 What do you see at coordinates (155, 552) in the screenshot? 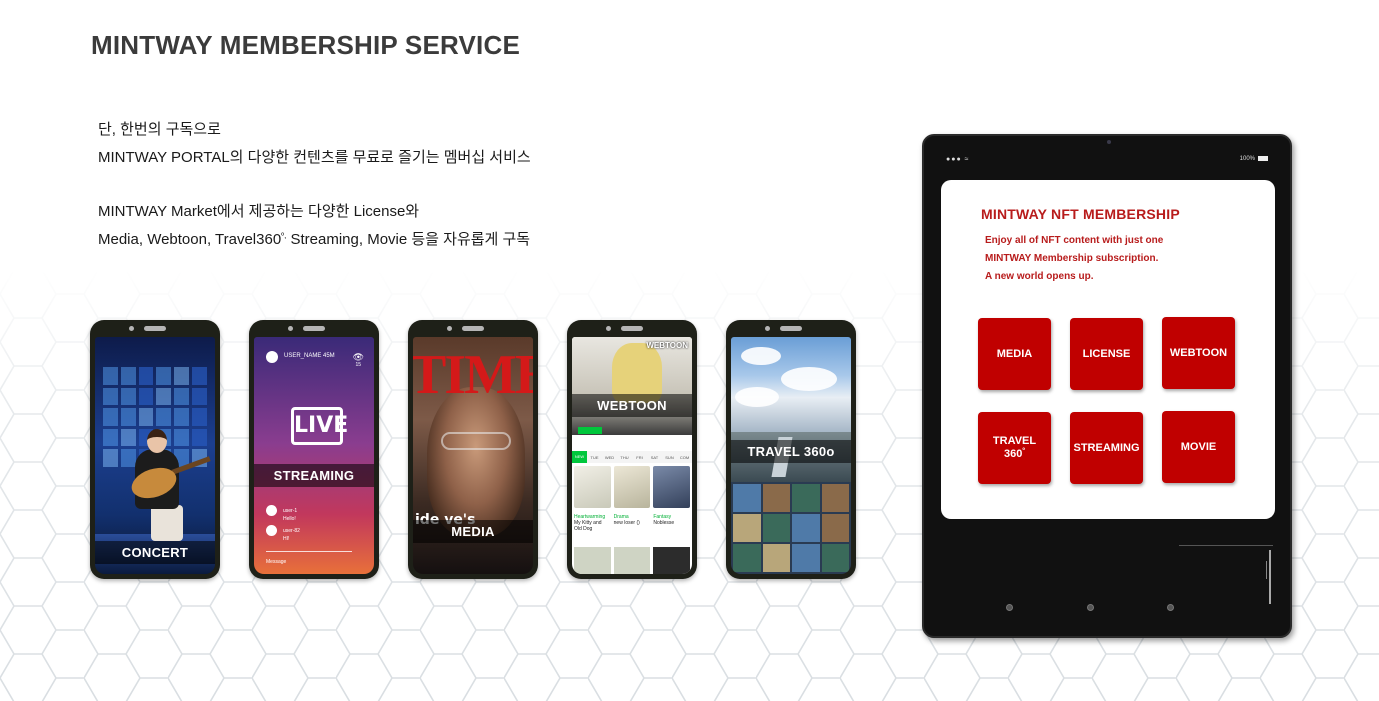
I see `concert-label: CONCERT` at bounding box center [155, 552].